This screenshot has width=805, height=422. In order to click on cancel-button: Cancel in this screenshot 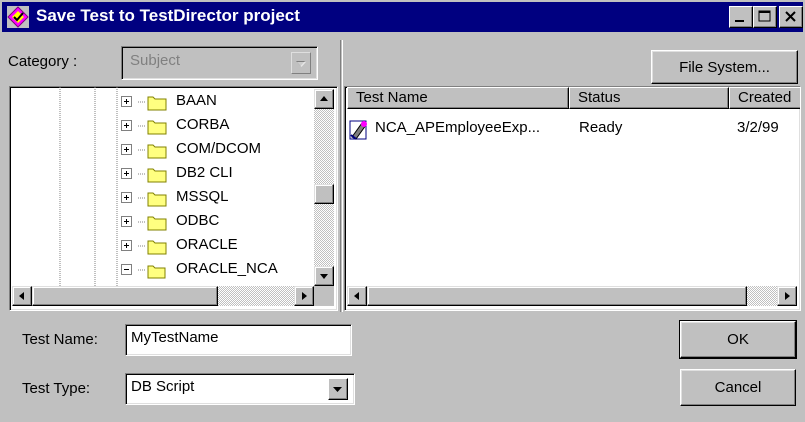, I will do `click(738, 387)`.